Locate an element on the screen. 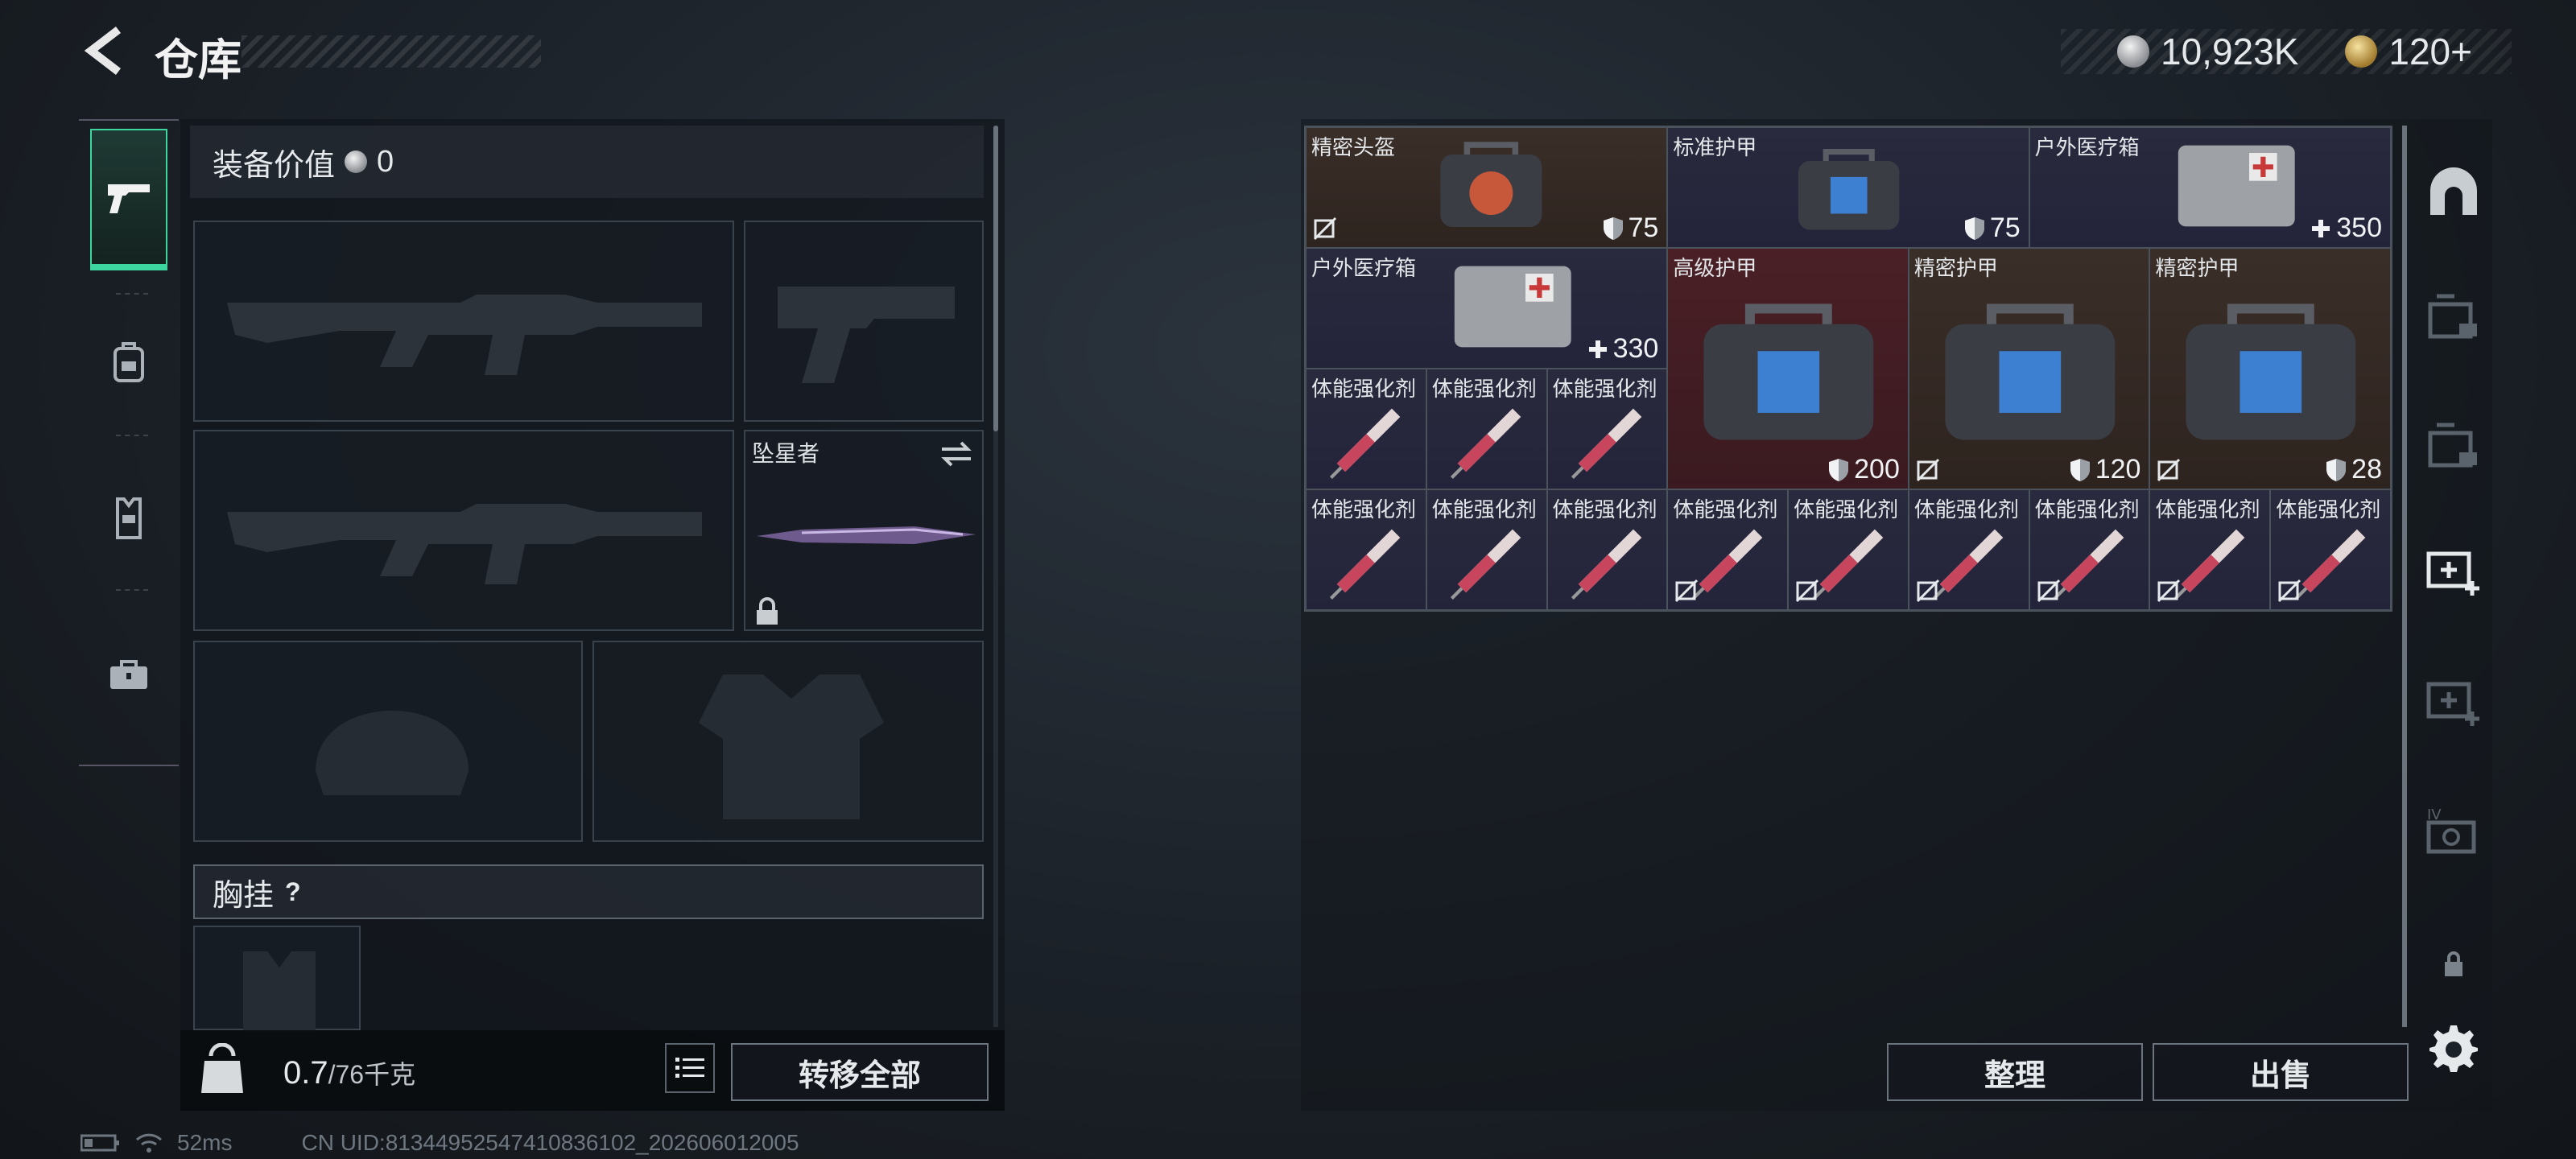 The width and height of the screenshot is (2576, 1159). tab-vest is located at coordinates (128, 518).